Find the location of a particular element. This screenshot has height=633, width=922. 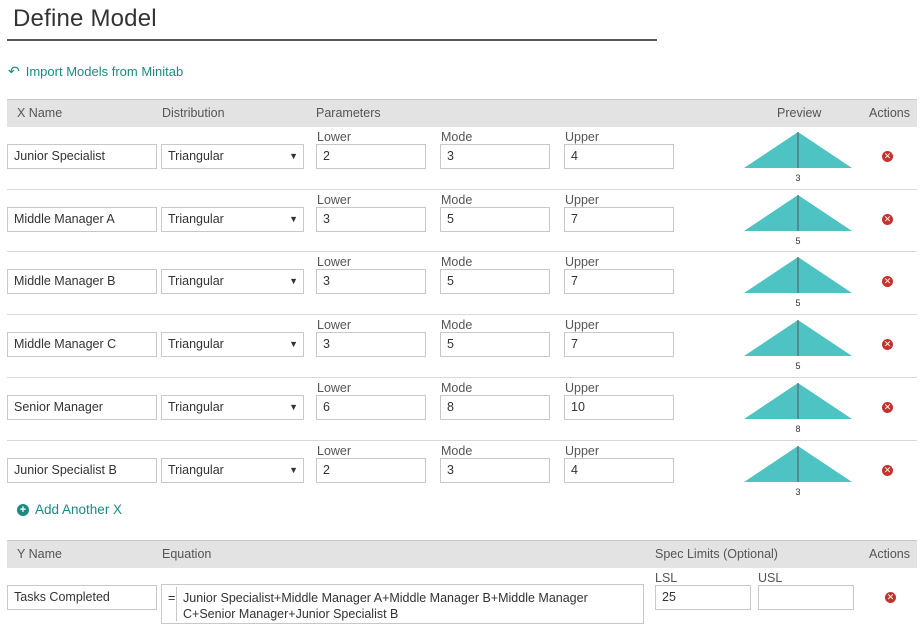

undo-arrow-icon: ↶ is located at coordinates (14, 71).